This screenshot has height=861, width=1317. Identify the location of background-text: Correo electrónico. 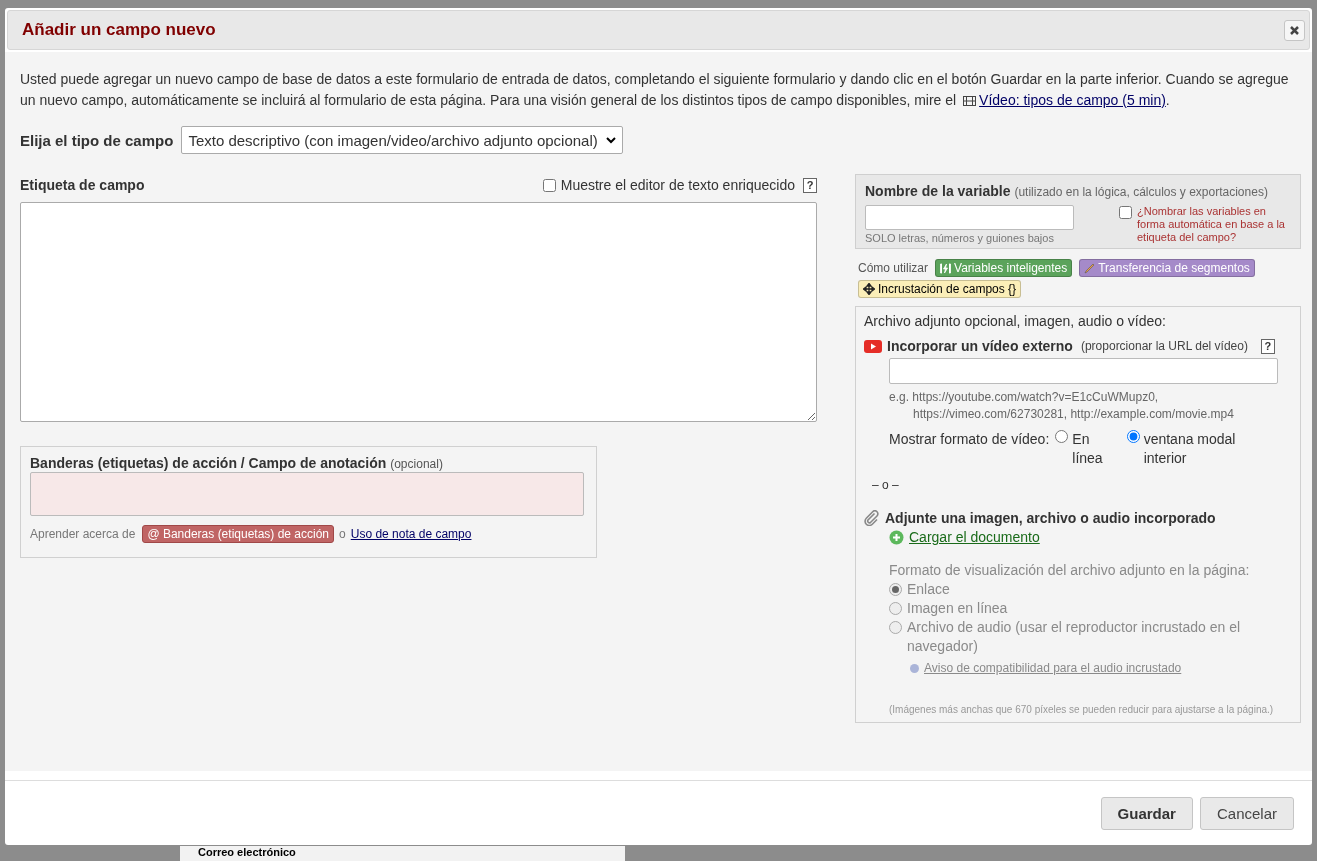
(247, 852).